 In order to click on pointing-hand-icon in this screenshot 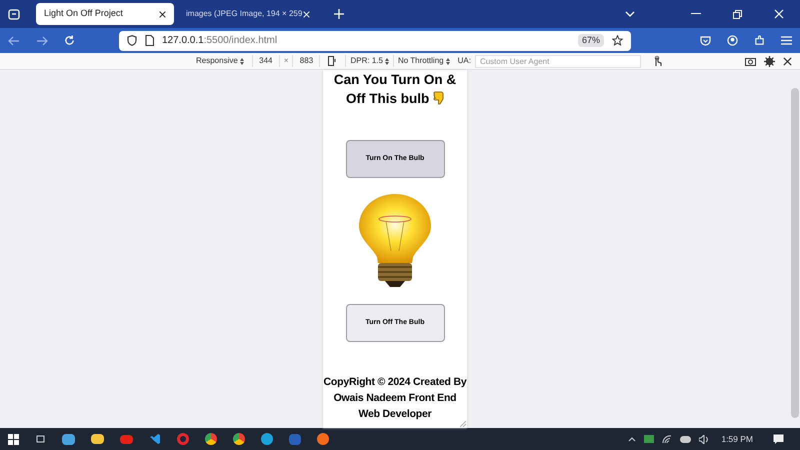, I will do `click(438, 98)`.